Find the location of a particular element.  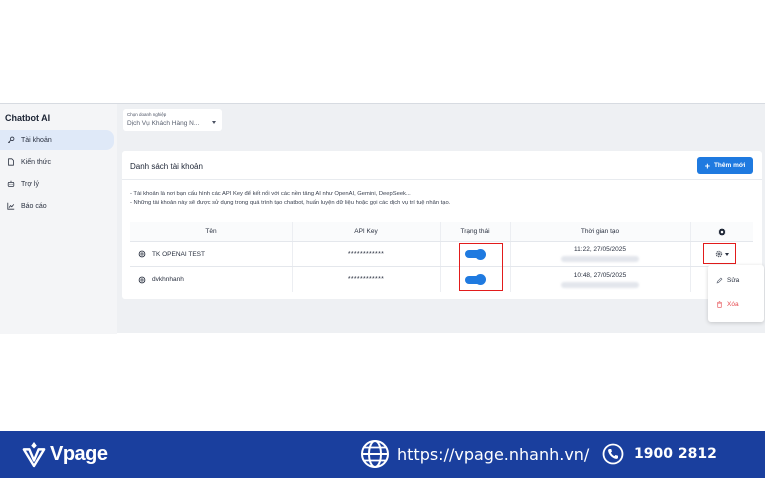

sidebar-item-label: Kiến thức is located at coordinates (36, 162).